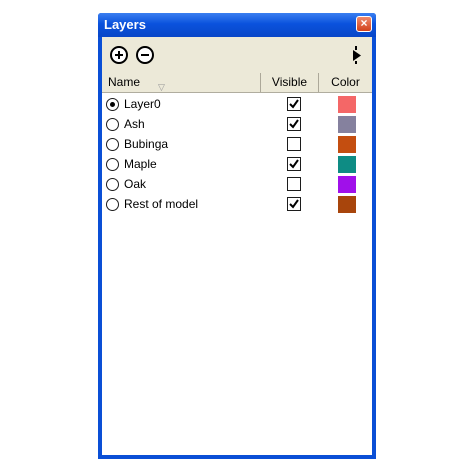 This screenshot has height=475, width=475. Describe the element at coordinates (124, 82) in the screenshot. I see `name-header-label: Name` at that location.